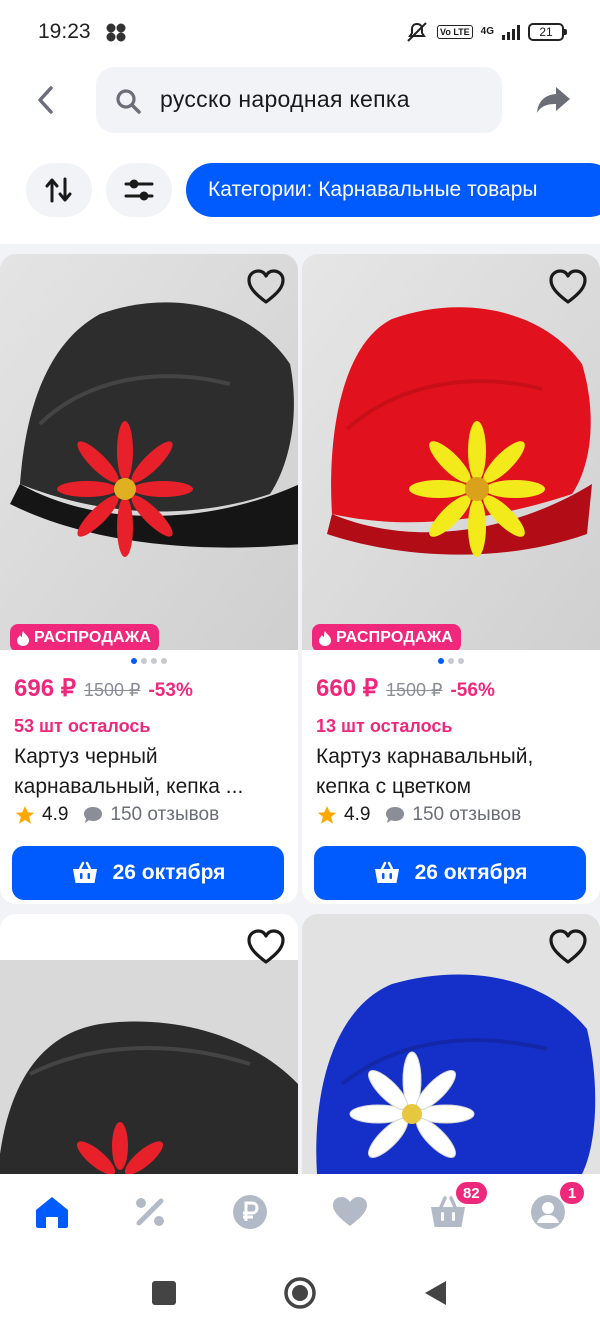 This screenshot has width=600, height=1332. Describe the element at coordinates (347, 688) in the screenshot. I see `price: 660 ₽` at that location.